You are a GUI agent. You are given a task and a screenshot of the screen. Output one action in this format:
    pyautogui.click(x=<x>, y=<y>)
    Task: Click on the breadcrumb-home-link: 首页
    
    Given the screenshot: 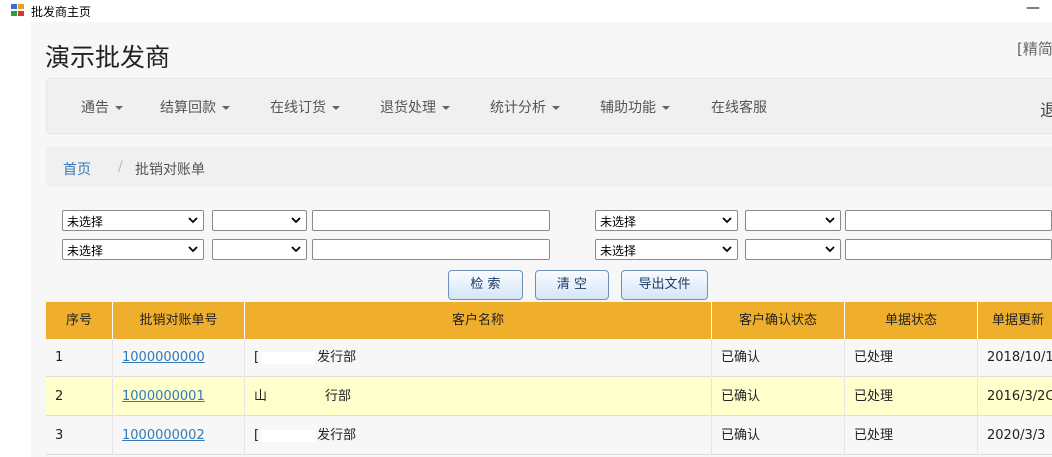 What is the action you would take?
    pyautogui.click(x=77, y=169)
    